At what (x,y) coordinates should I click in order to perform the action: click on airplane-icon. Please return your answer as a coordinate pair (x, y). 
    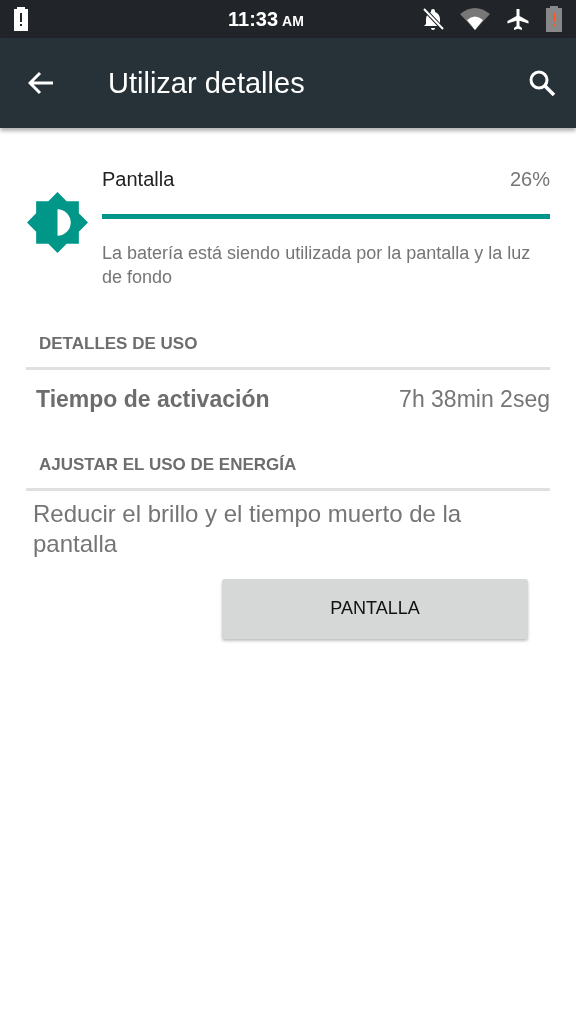
    Looking at the image, I should click on (518, 19).